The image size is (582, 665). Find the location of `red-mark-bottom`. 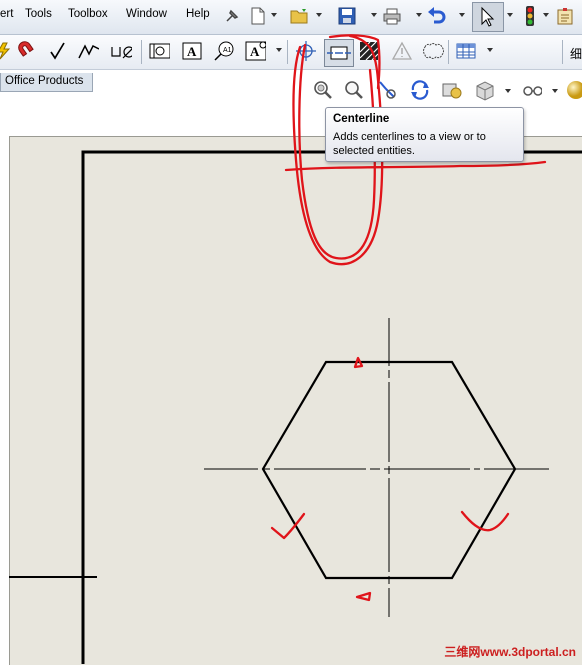

red-mark-bottom is located at coordinates (363, 596).